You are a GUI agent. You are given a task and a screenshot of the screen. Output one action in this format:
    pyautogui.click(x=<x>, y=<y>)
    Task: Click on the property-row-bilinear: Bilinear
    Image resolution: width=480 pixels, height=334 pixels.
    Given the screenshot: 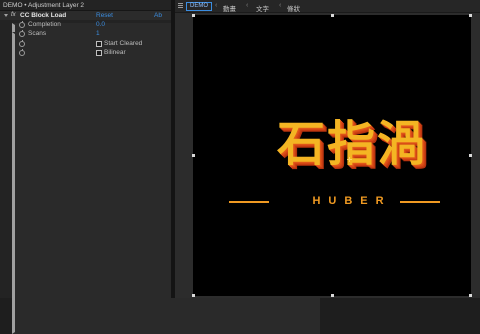 What is the action you would take?
    pyautogui.click(x=85, y=53)
    